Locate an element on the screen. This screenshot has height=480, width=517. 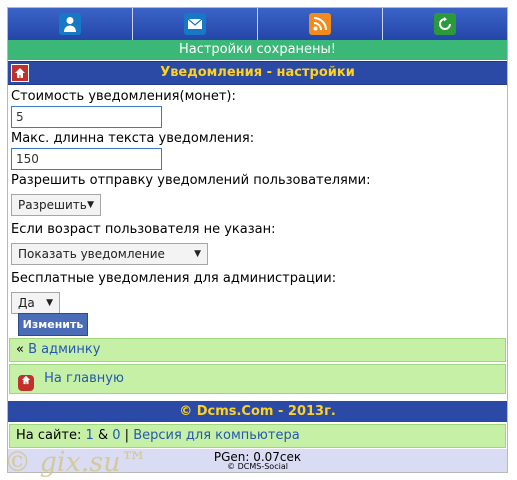
admin-link-row: « В админку is located at coordinates (257, 350).